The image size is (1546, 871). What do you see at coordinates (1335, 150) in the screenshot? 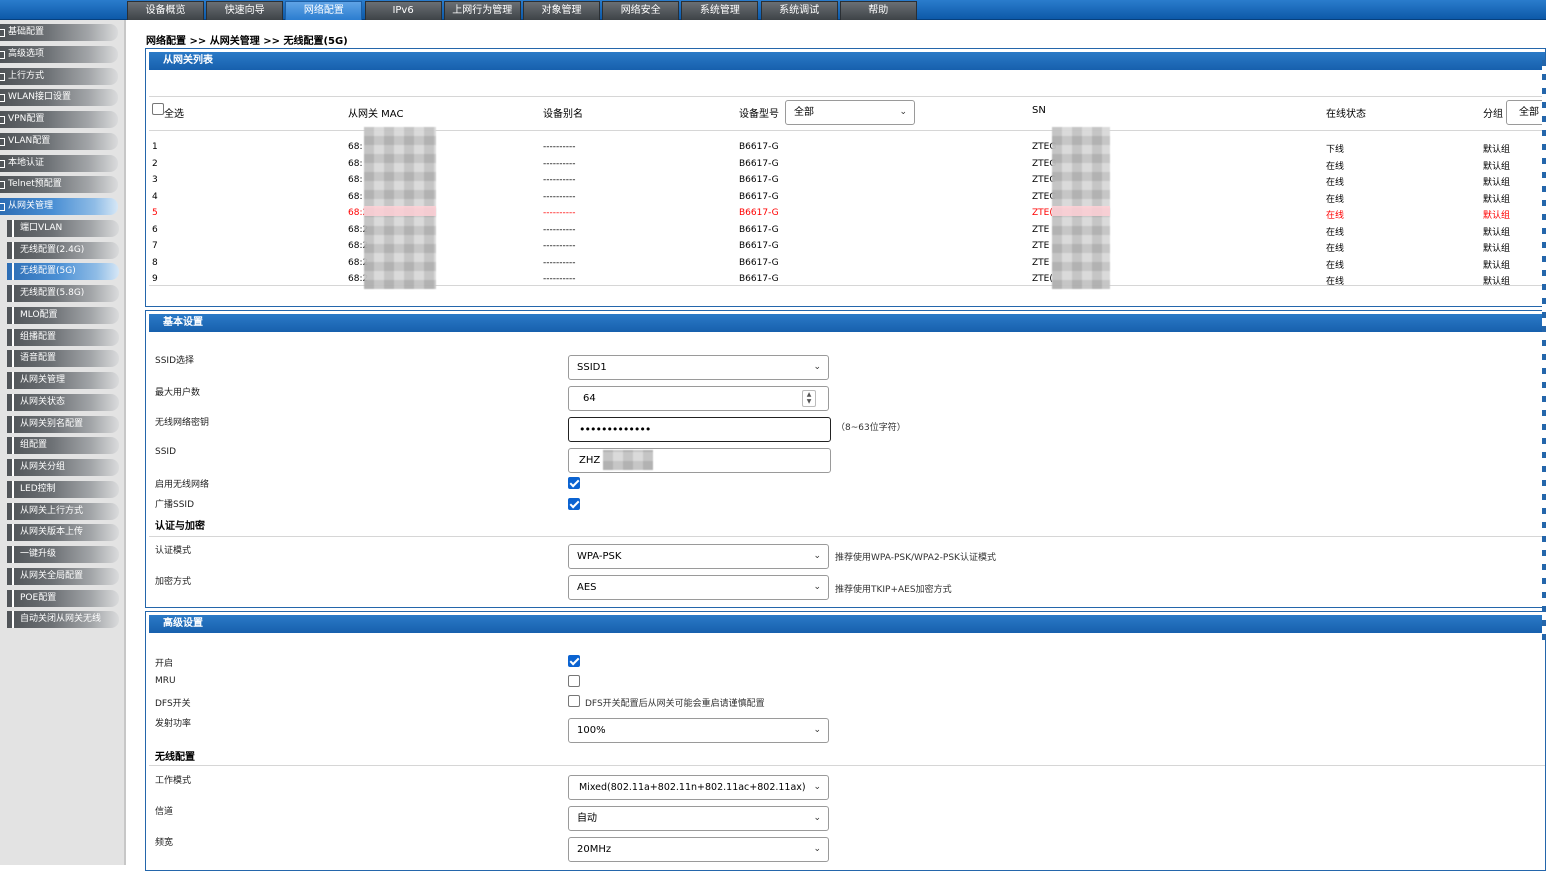
I see `cell-status: 下线` at bounding box center [1335, 150].